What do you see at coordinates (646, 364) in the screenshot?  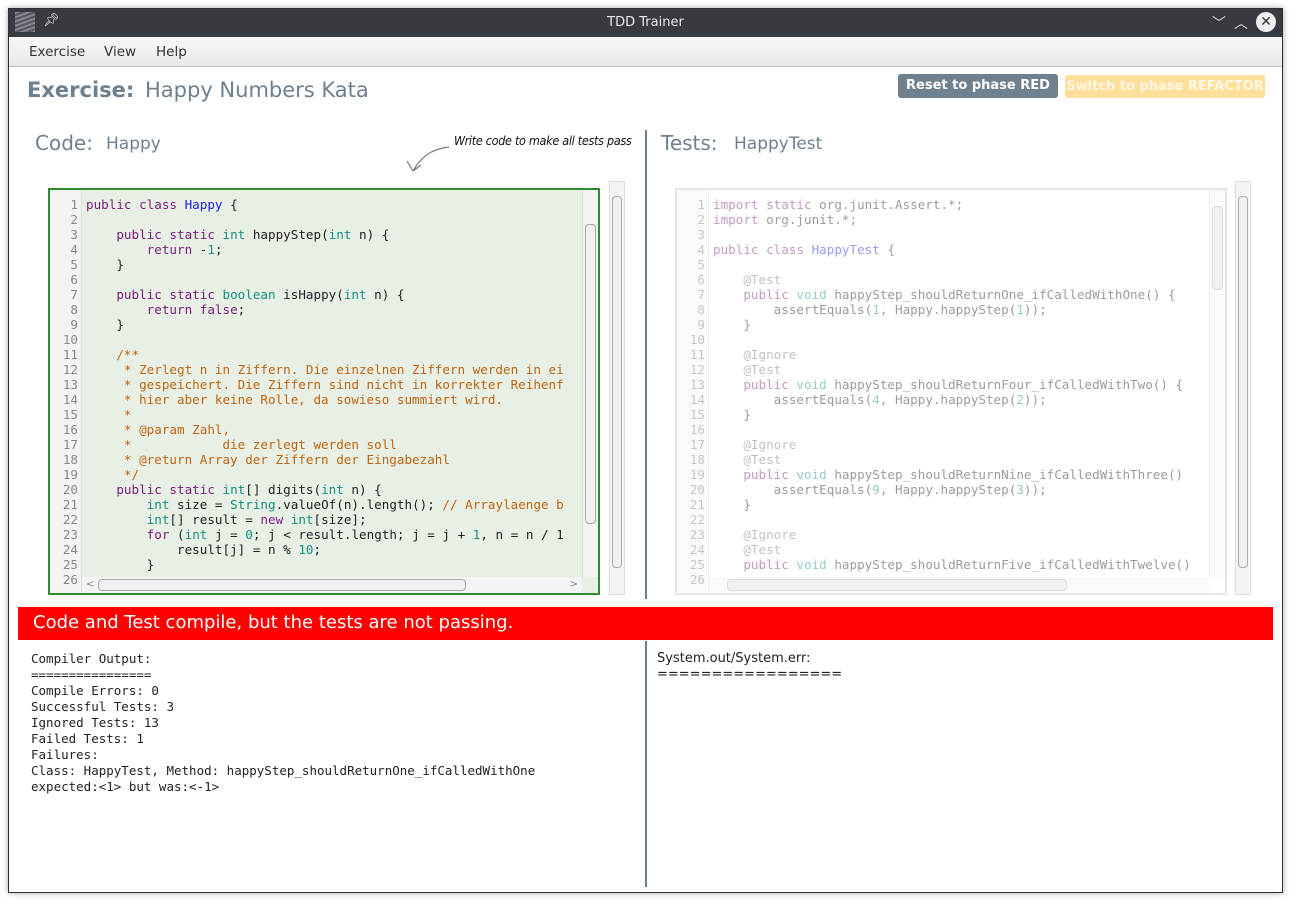 I see `pane-divider` at bounding box center [646, 364].